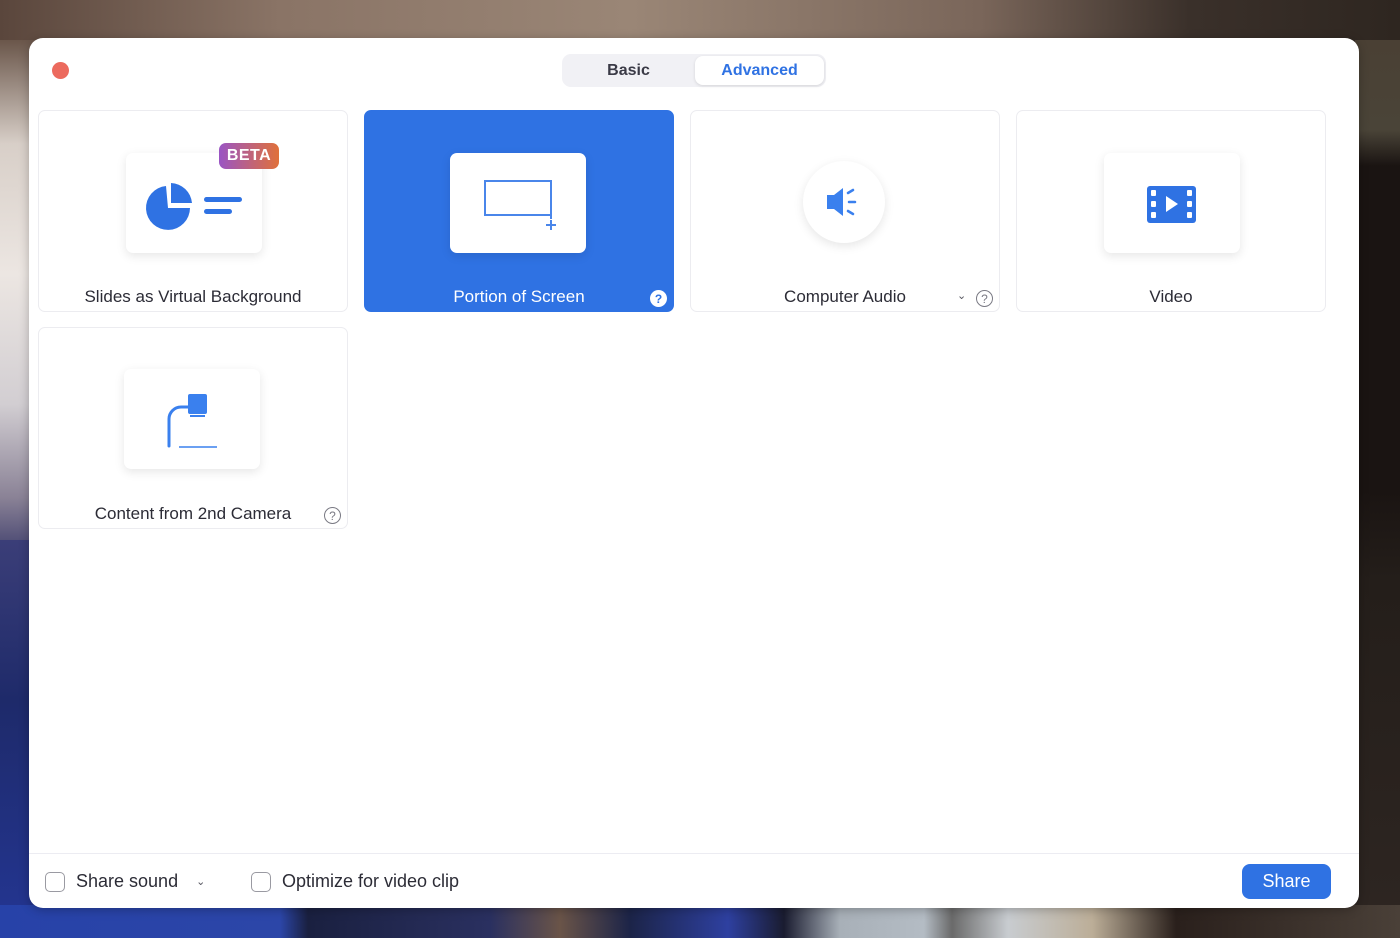 The width and height of the screenshot is (1400, 938). I want to click on option-video: Video, so click(1171, 211).